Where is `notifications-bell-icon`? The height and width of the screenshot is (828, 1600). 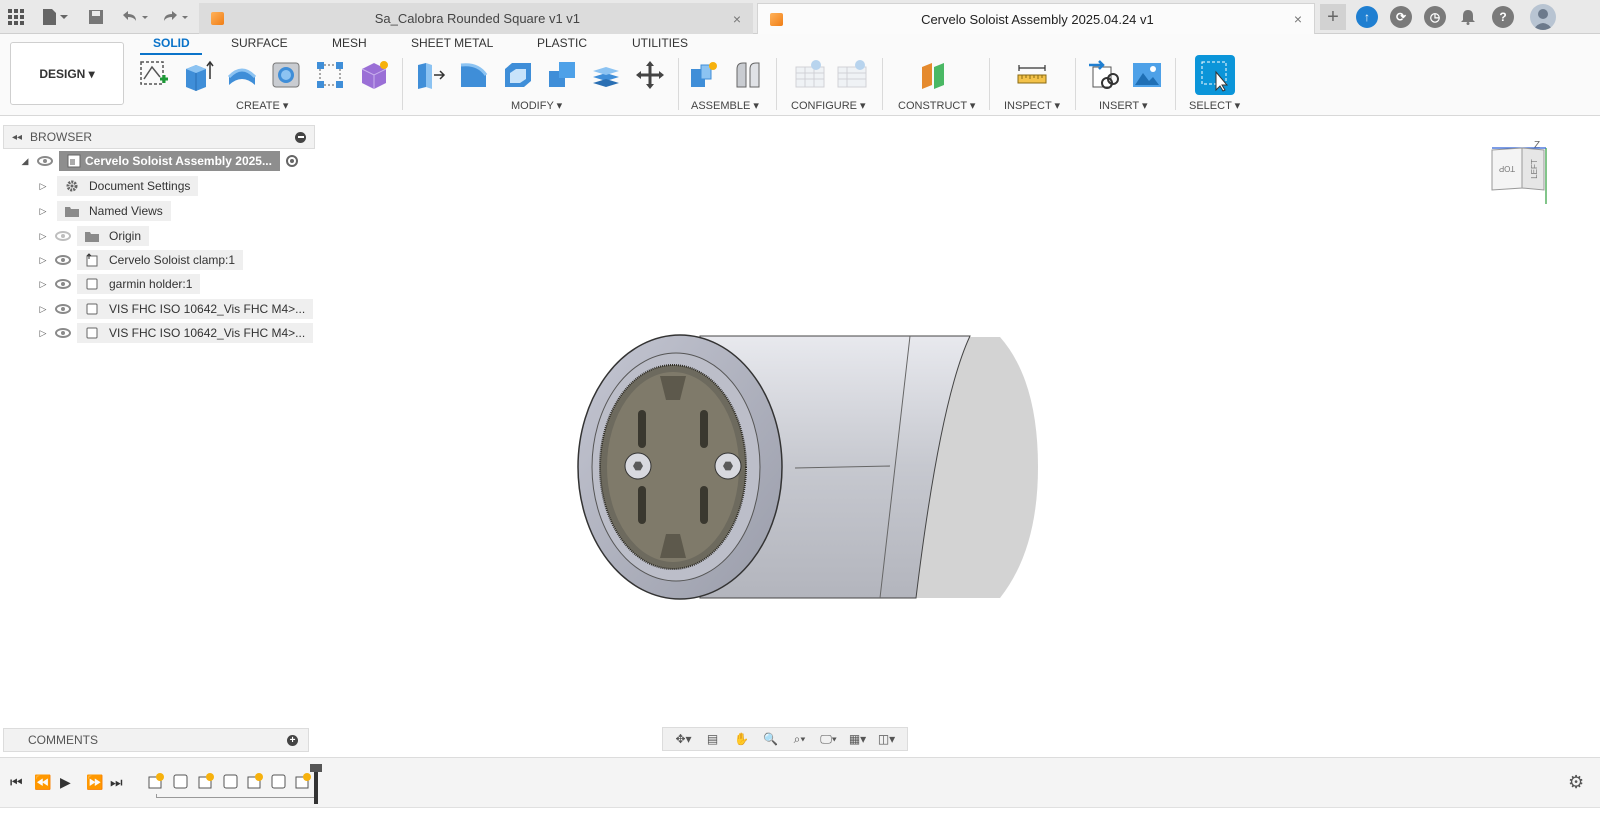 notifications-bell-icon is located at coordinates (1468, 17).